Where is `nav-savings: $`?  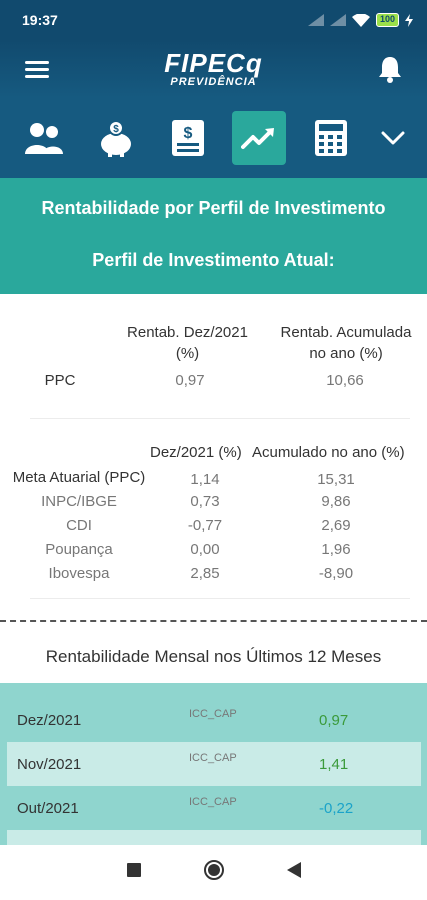 nav-savings: $ is located at coordinates (116, 138).